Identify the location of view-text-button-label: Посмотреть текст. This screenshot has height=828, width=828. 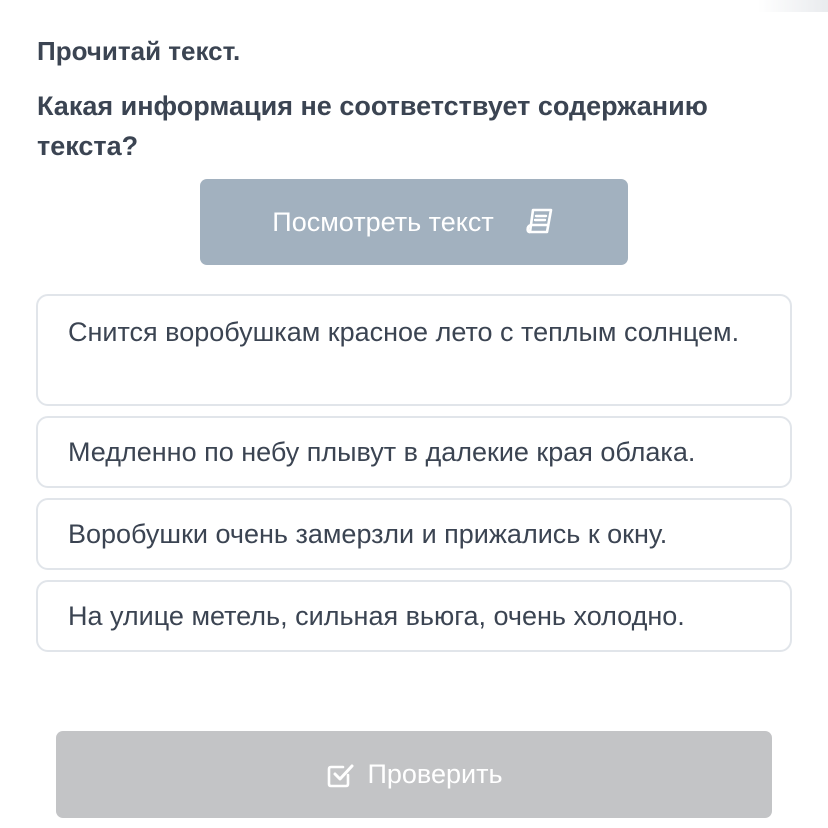
(383, 221).